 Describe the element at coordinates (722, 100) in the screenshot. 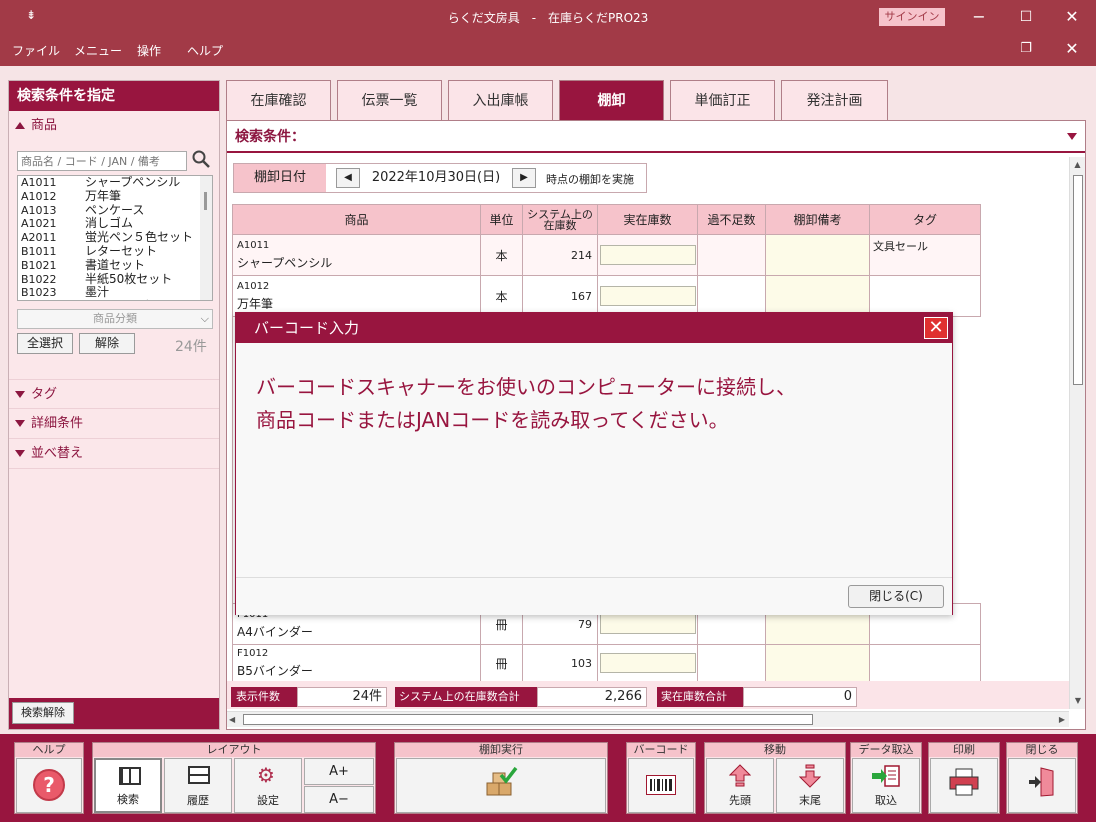

I see `tab-price-correction: 単価訂正` at that location.